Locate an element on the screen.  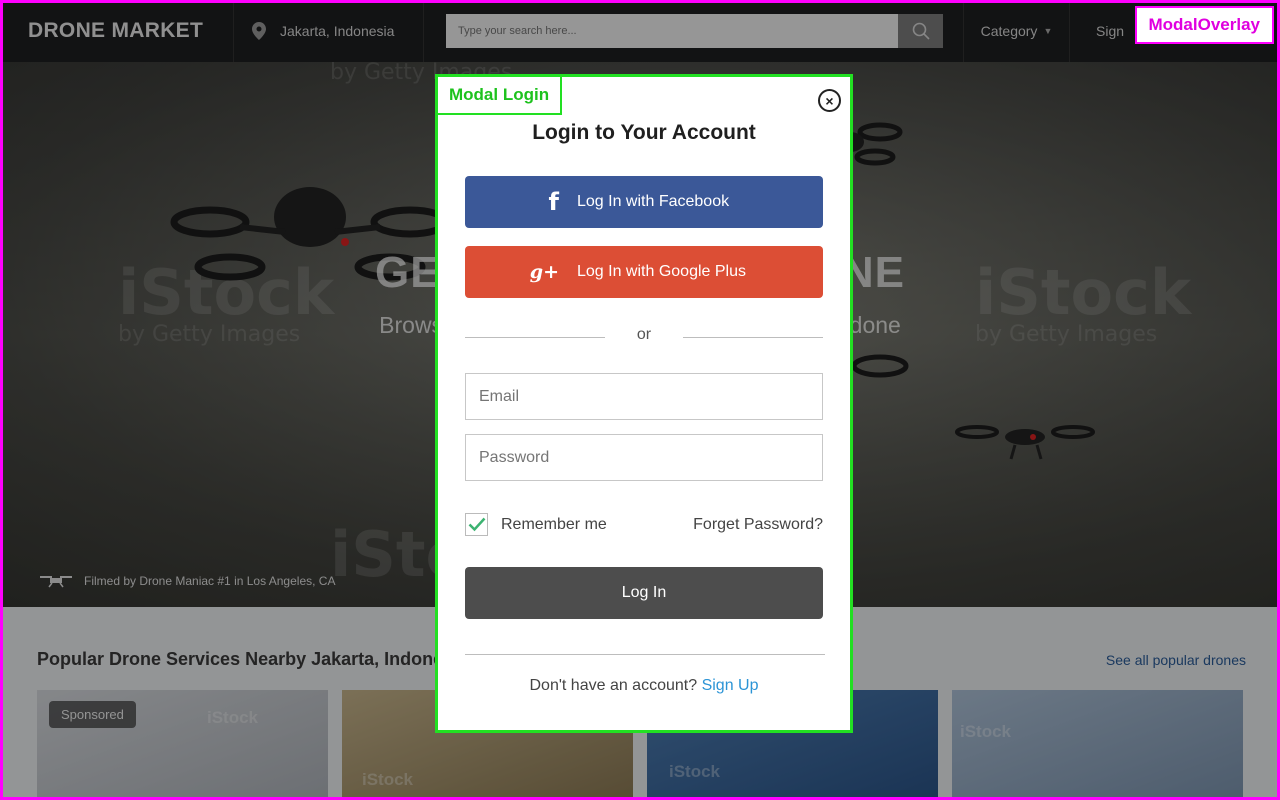
bottom-divider is located at coordinates (645, 654).